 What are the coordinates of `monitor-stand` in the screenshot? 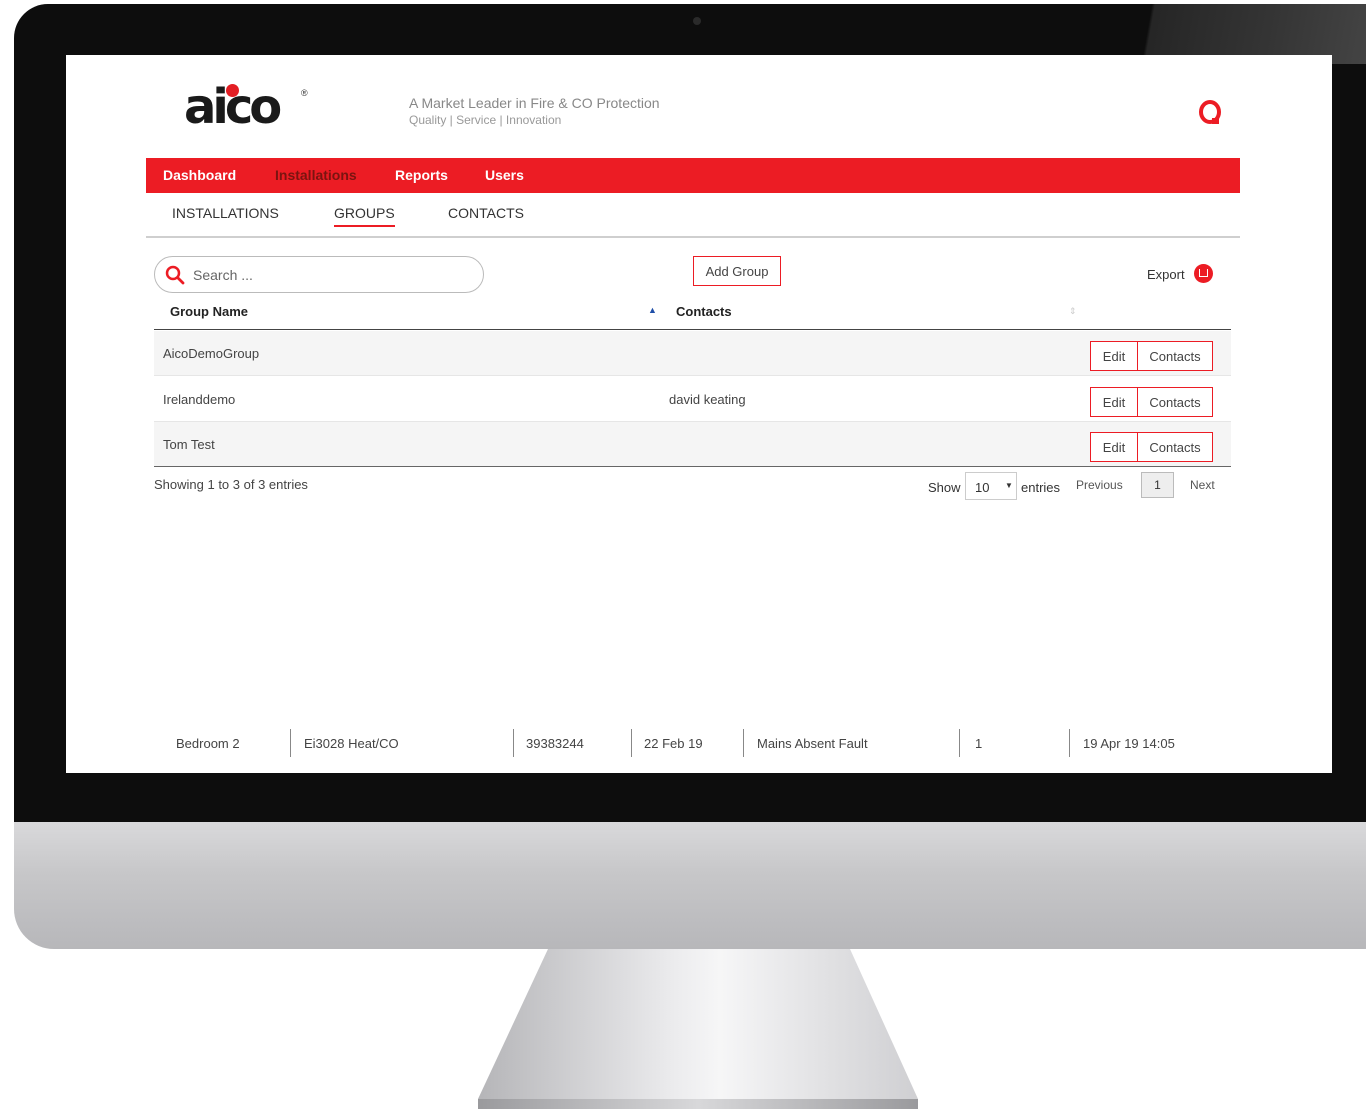 It's located at (698, 1024).